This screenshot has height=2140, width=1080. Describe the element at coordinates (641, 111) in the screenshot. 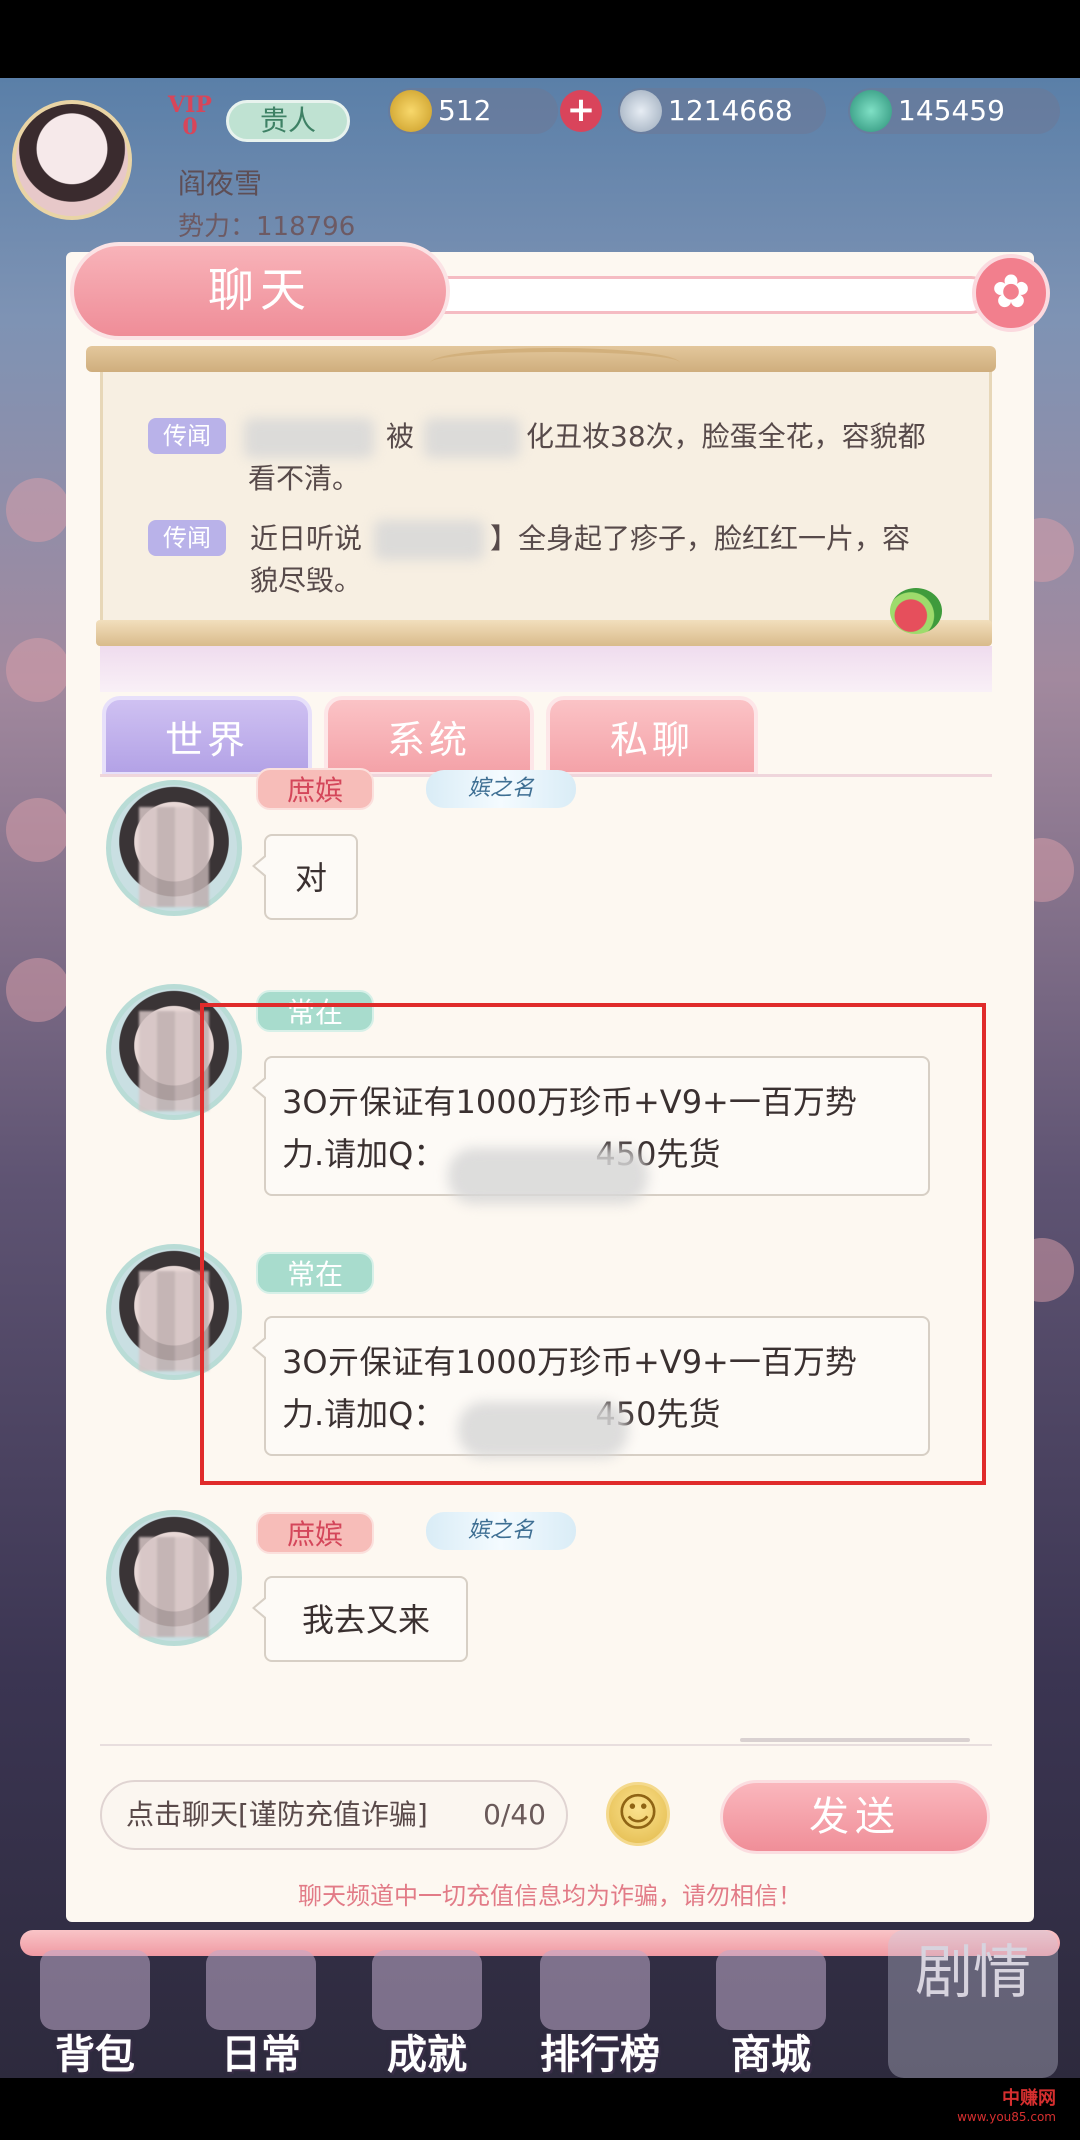

I see `silver-coin-icon` at that location.